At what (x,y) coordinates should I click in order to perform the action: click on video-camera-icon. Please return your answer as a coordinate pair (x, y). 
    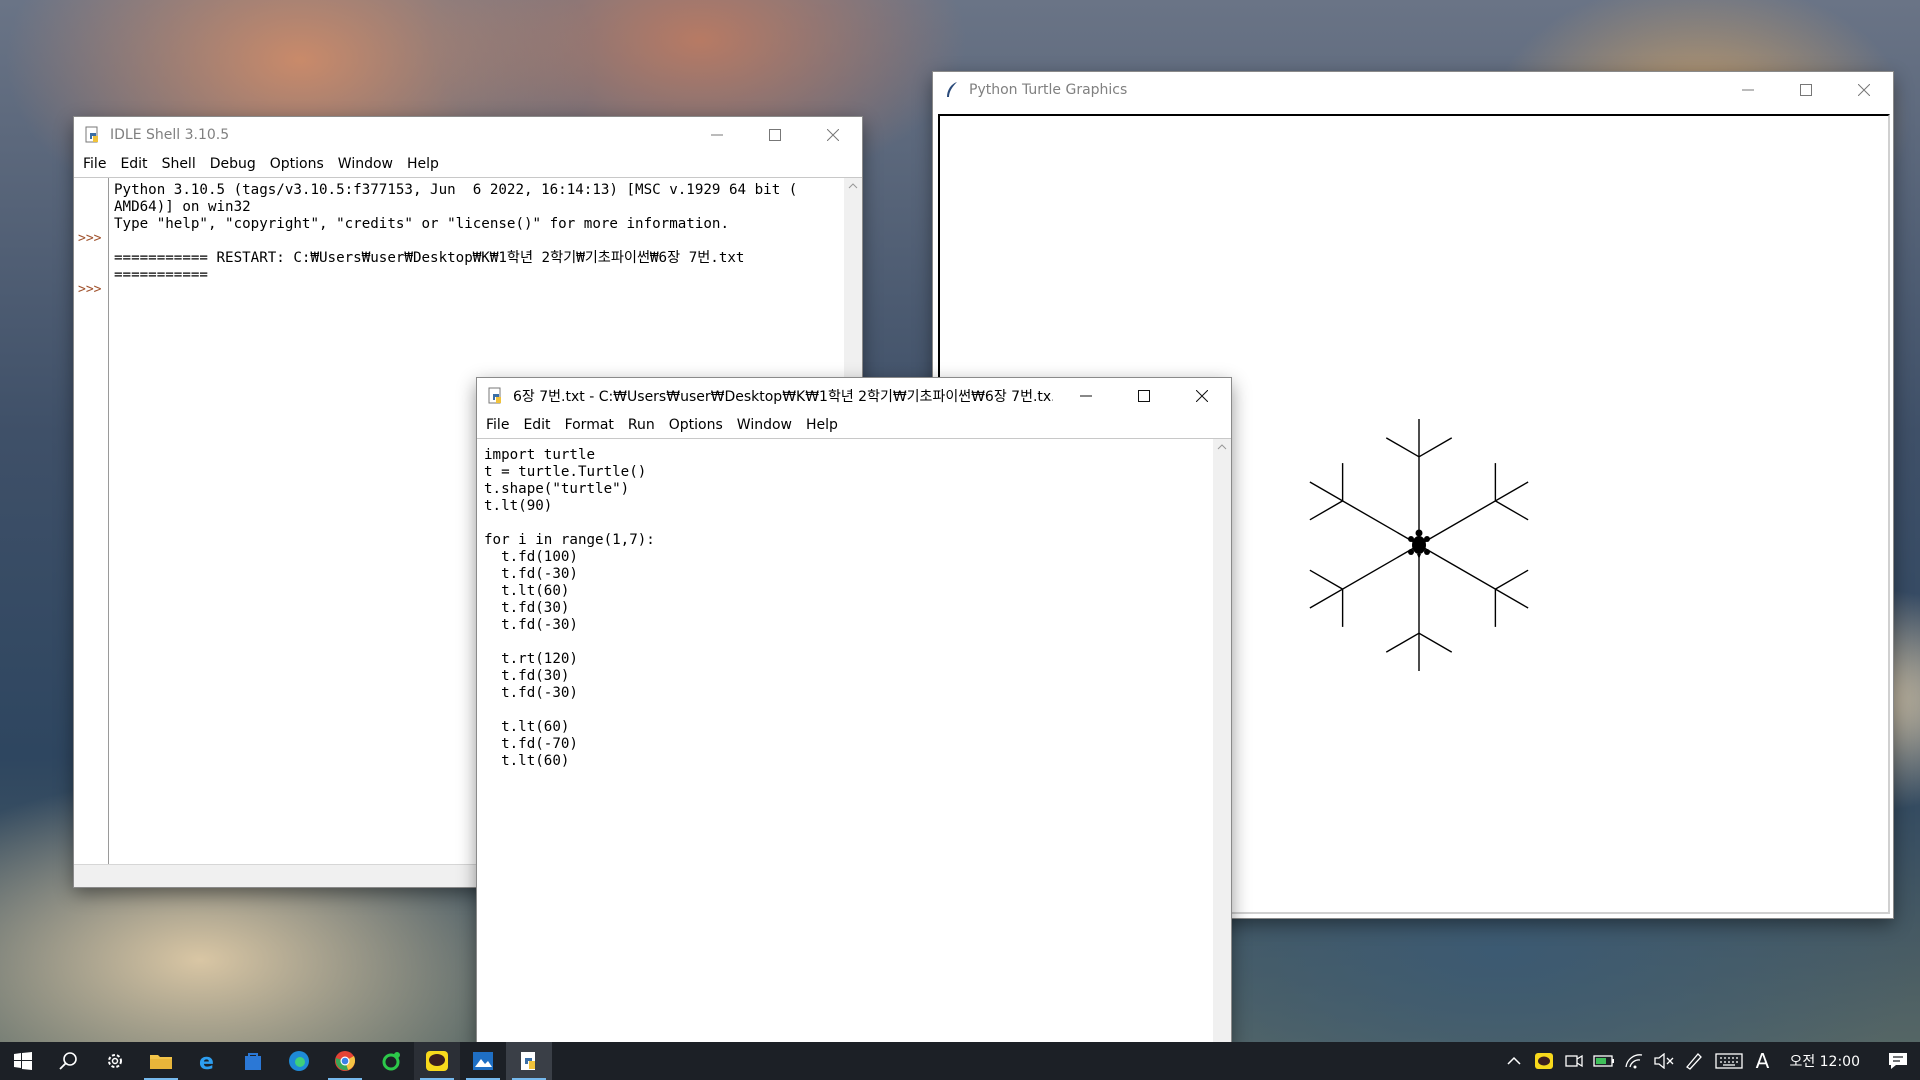
    Looking at the image, I should click on (1574, 1061).